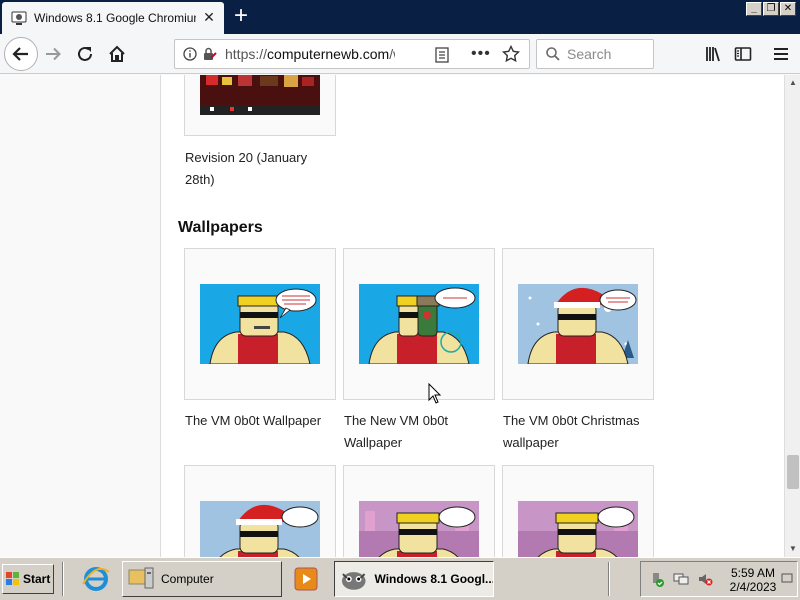 The width and height of the screenshot is (800, 600). I want to click on network-icon, so click(681, 579).